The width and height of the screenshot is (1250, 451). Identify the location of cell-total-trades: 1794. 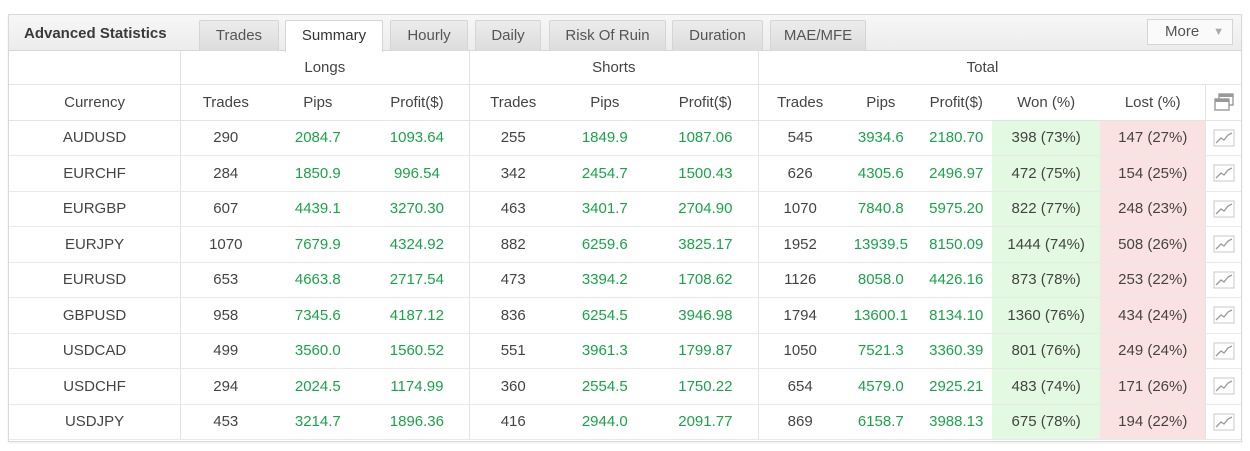
(800, 315).